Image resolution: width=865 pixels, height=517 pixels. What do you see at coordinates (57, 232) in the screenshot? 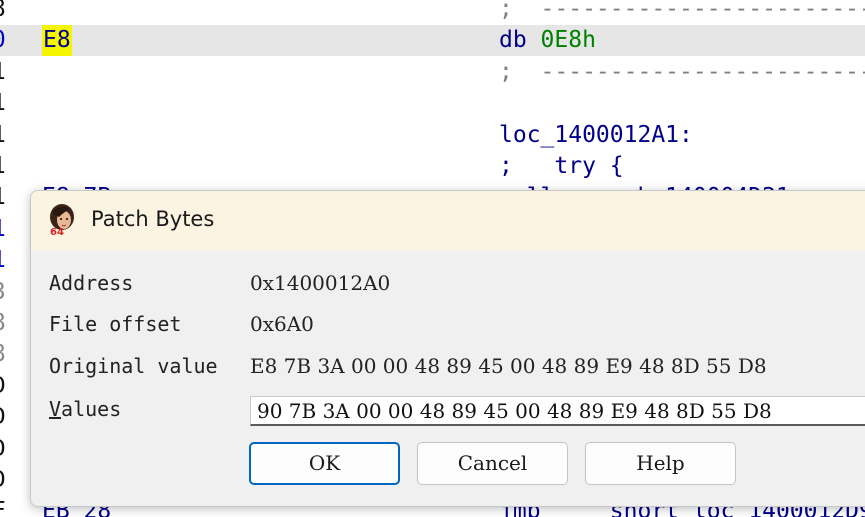
I see `svg-text: 64` at bounding box center [57, 232].